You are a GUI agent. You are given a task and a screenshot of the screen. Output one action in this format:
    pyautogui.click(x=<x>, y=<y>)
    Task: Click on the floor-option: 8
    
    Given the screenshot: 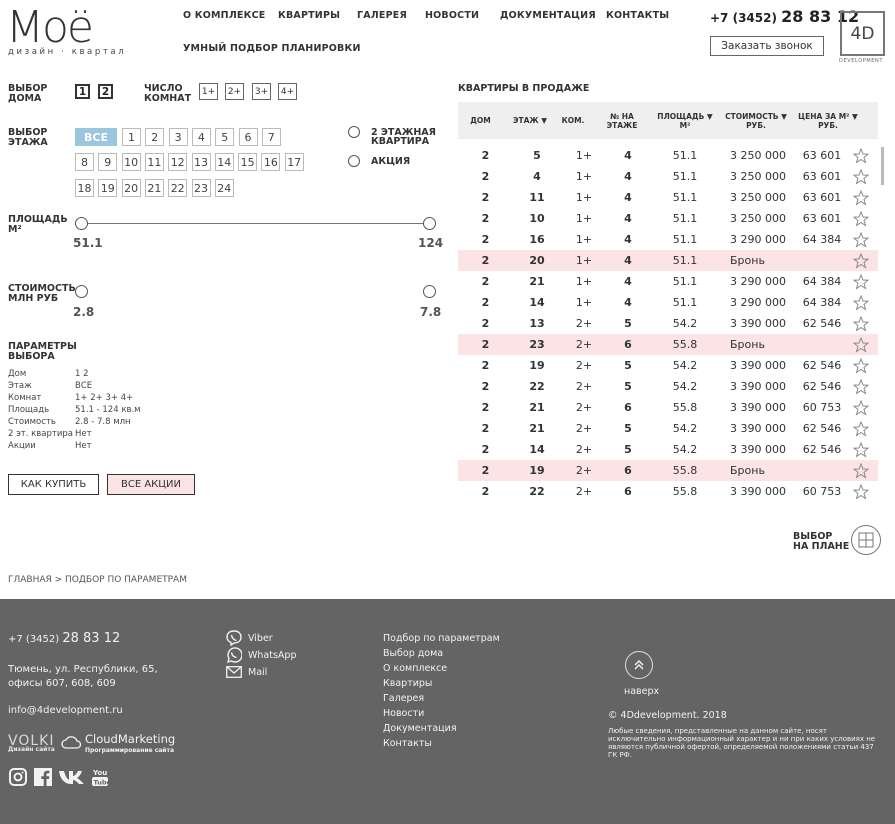 What is the action you would take?
    pyautogui.click(x=84, y=162)
    